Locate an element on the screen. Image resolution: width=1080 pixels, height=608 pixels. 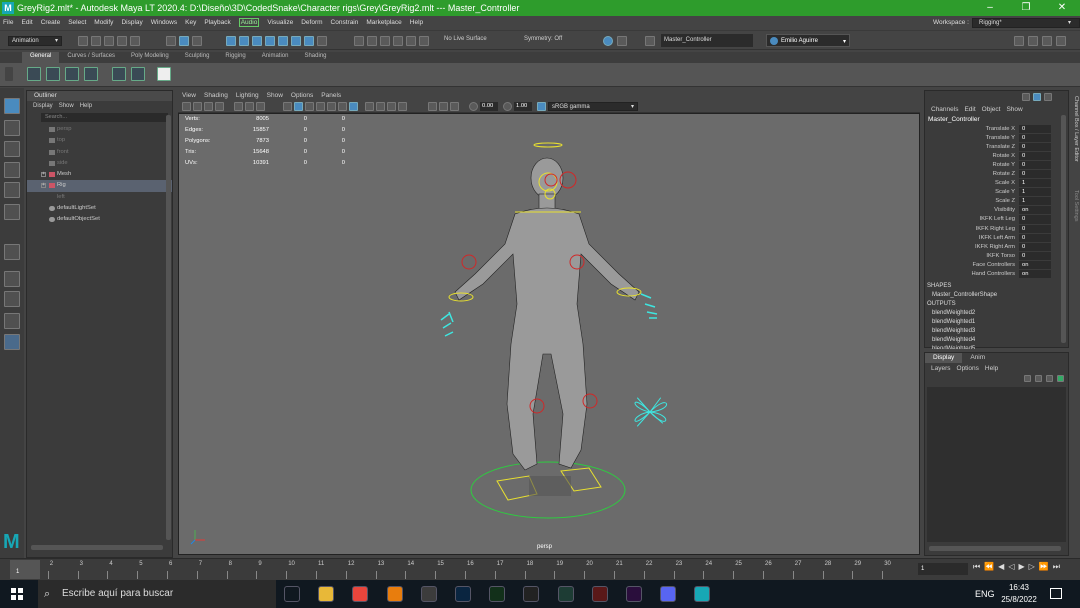
outliner-hscrollbar is located at coordinates (97, 547).